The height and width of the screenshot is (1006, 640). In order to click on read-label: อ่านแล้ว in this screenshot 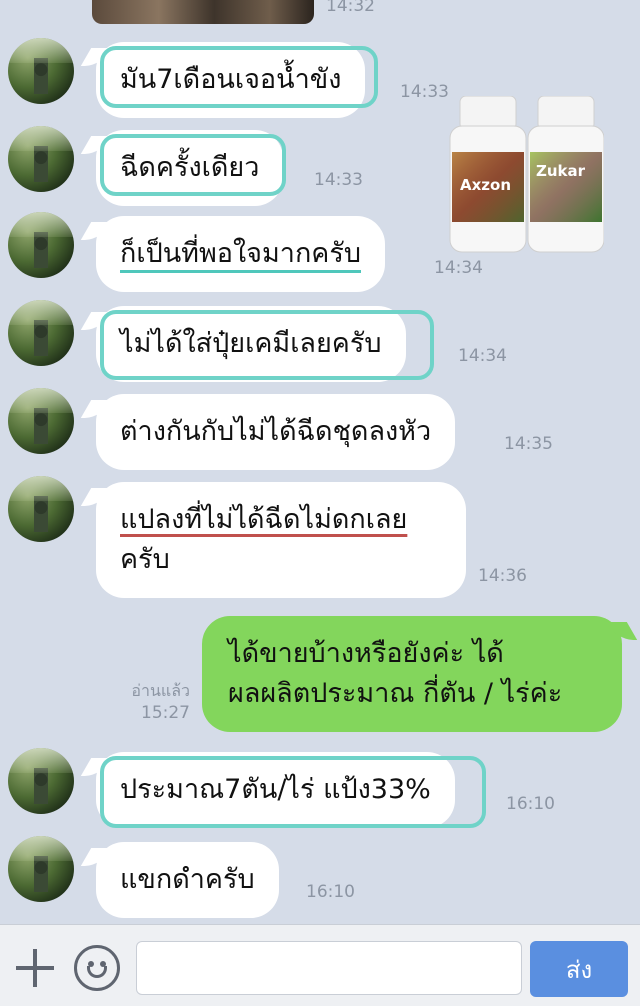, I will do `click(160, 690)`.